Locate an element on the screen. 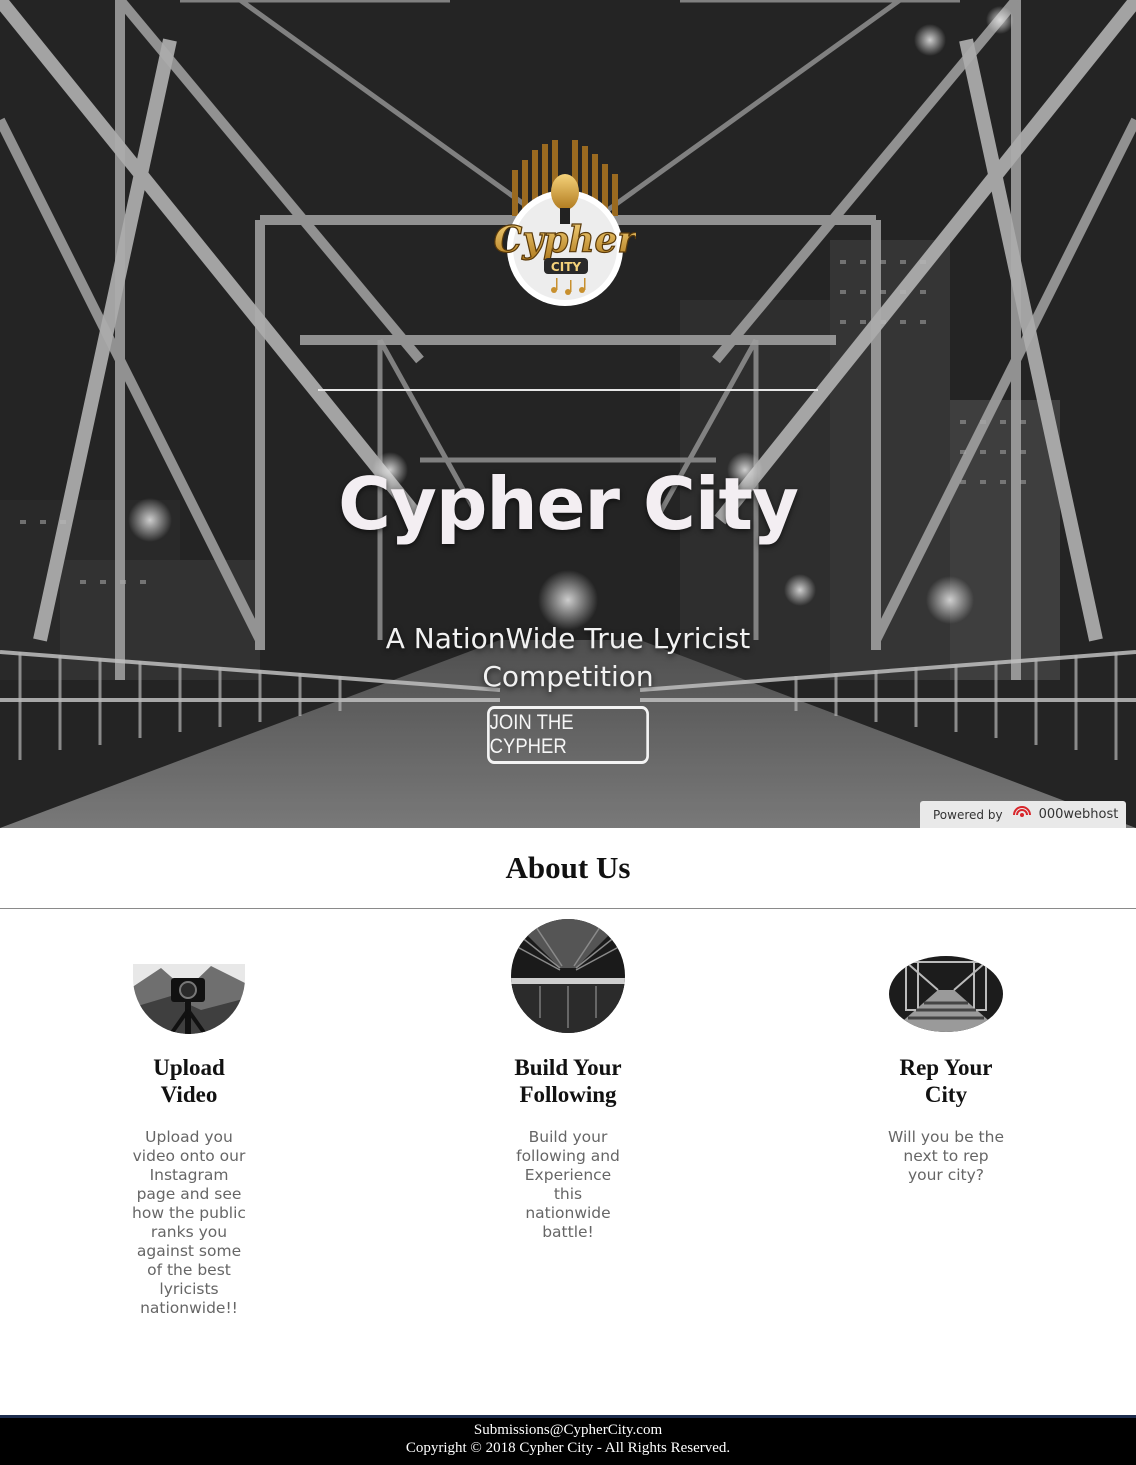 The image size is (1136, 1465). cypher-city-logo: Cypher CITY is located at coordinates (565, 223).